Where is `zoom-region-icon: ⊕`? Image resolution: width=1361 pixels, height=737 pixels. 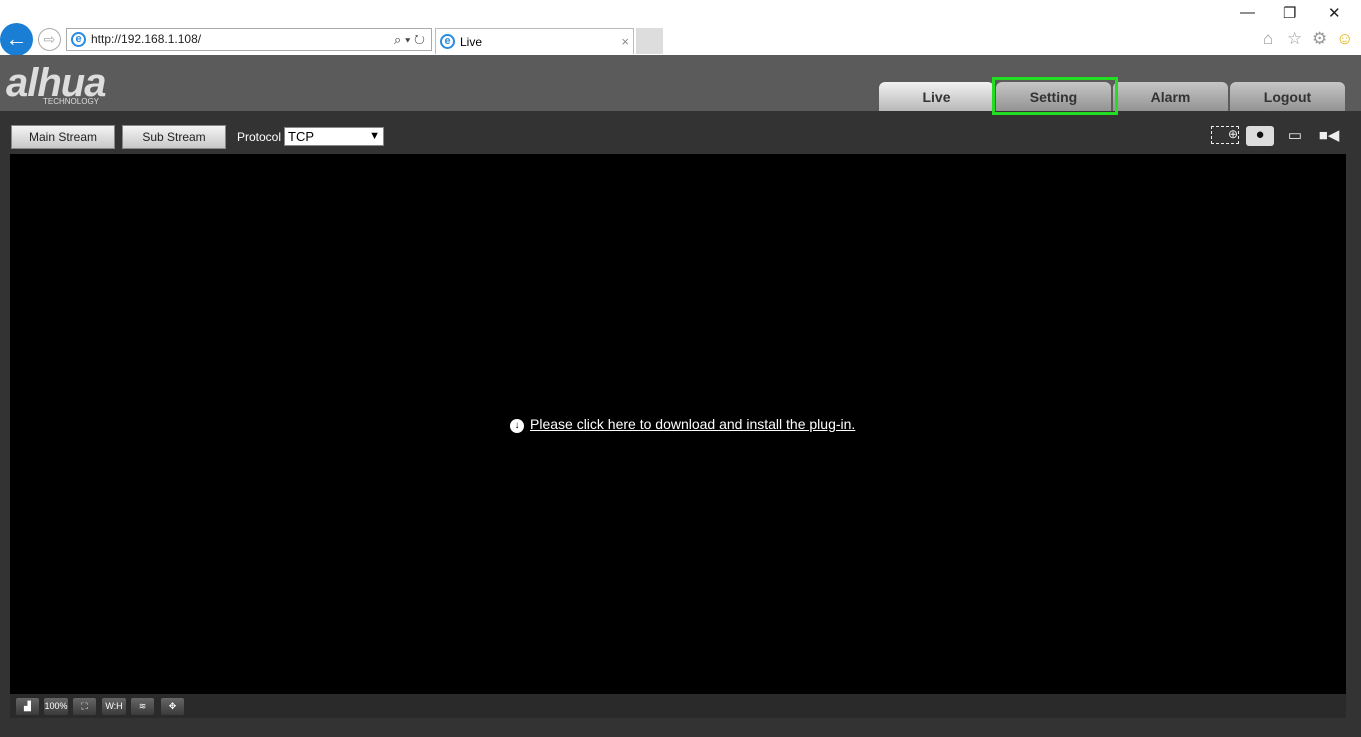
zoom-region-icon: ⊕ is located at coordinates (1225, 135).